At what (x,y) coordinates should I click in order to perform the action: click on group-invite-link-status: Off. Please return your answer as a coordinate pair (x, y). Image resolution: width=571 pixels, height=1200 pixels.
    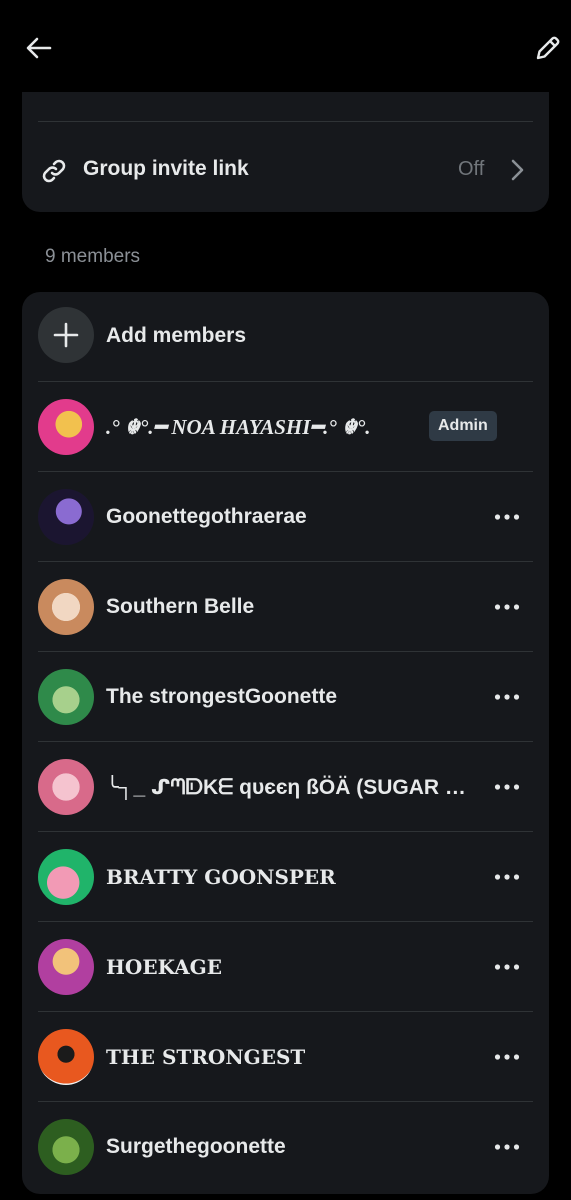
    Looking at the image, I should click on (471, 169).